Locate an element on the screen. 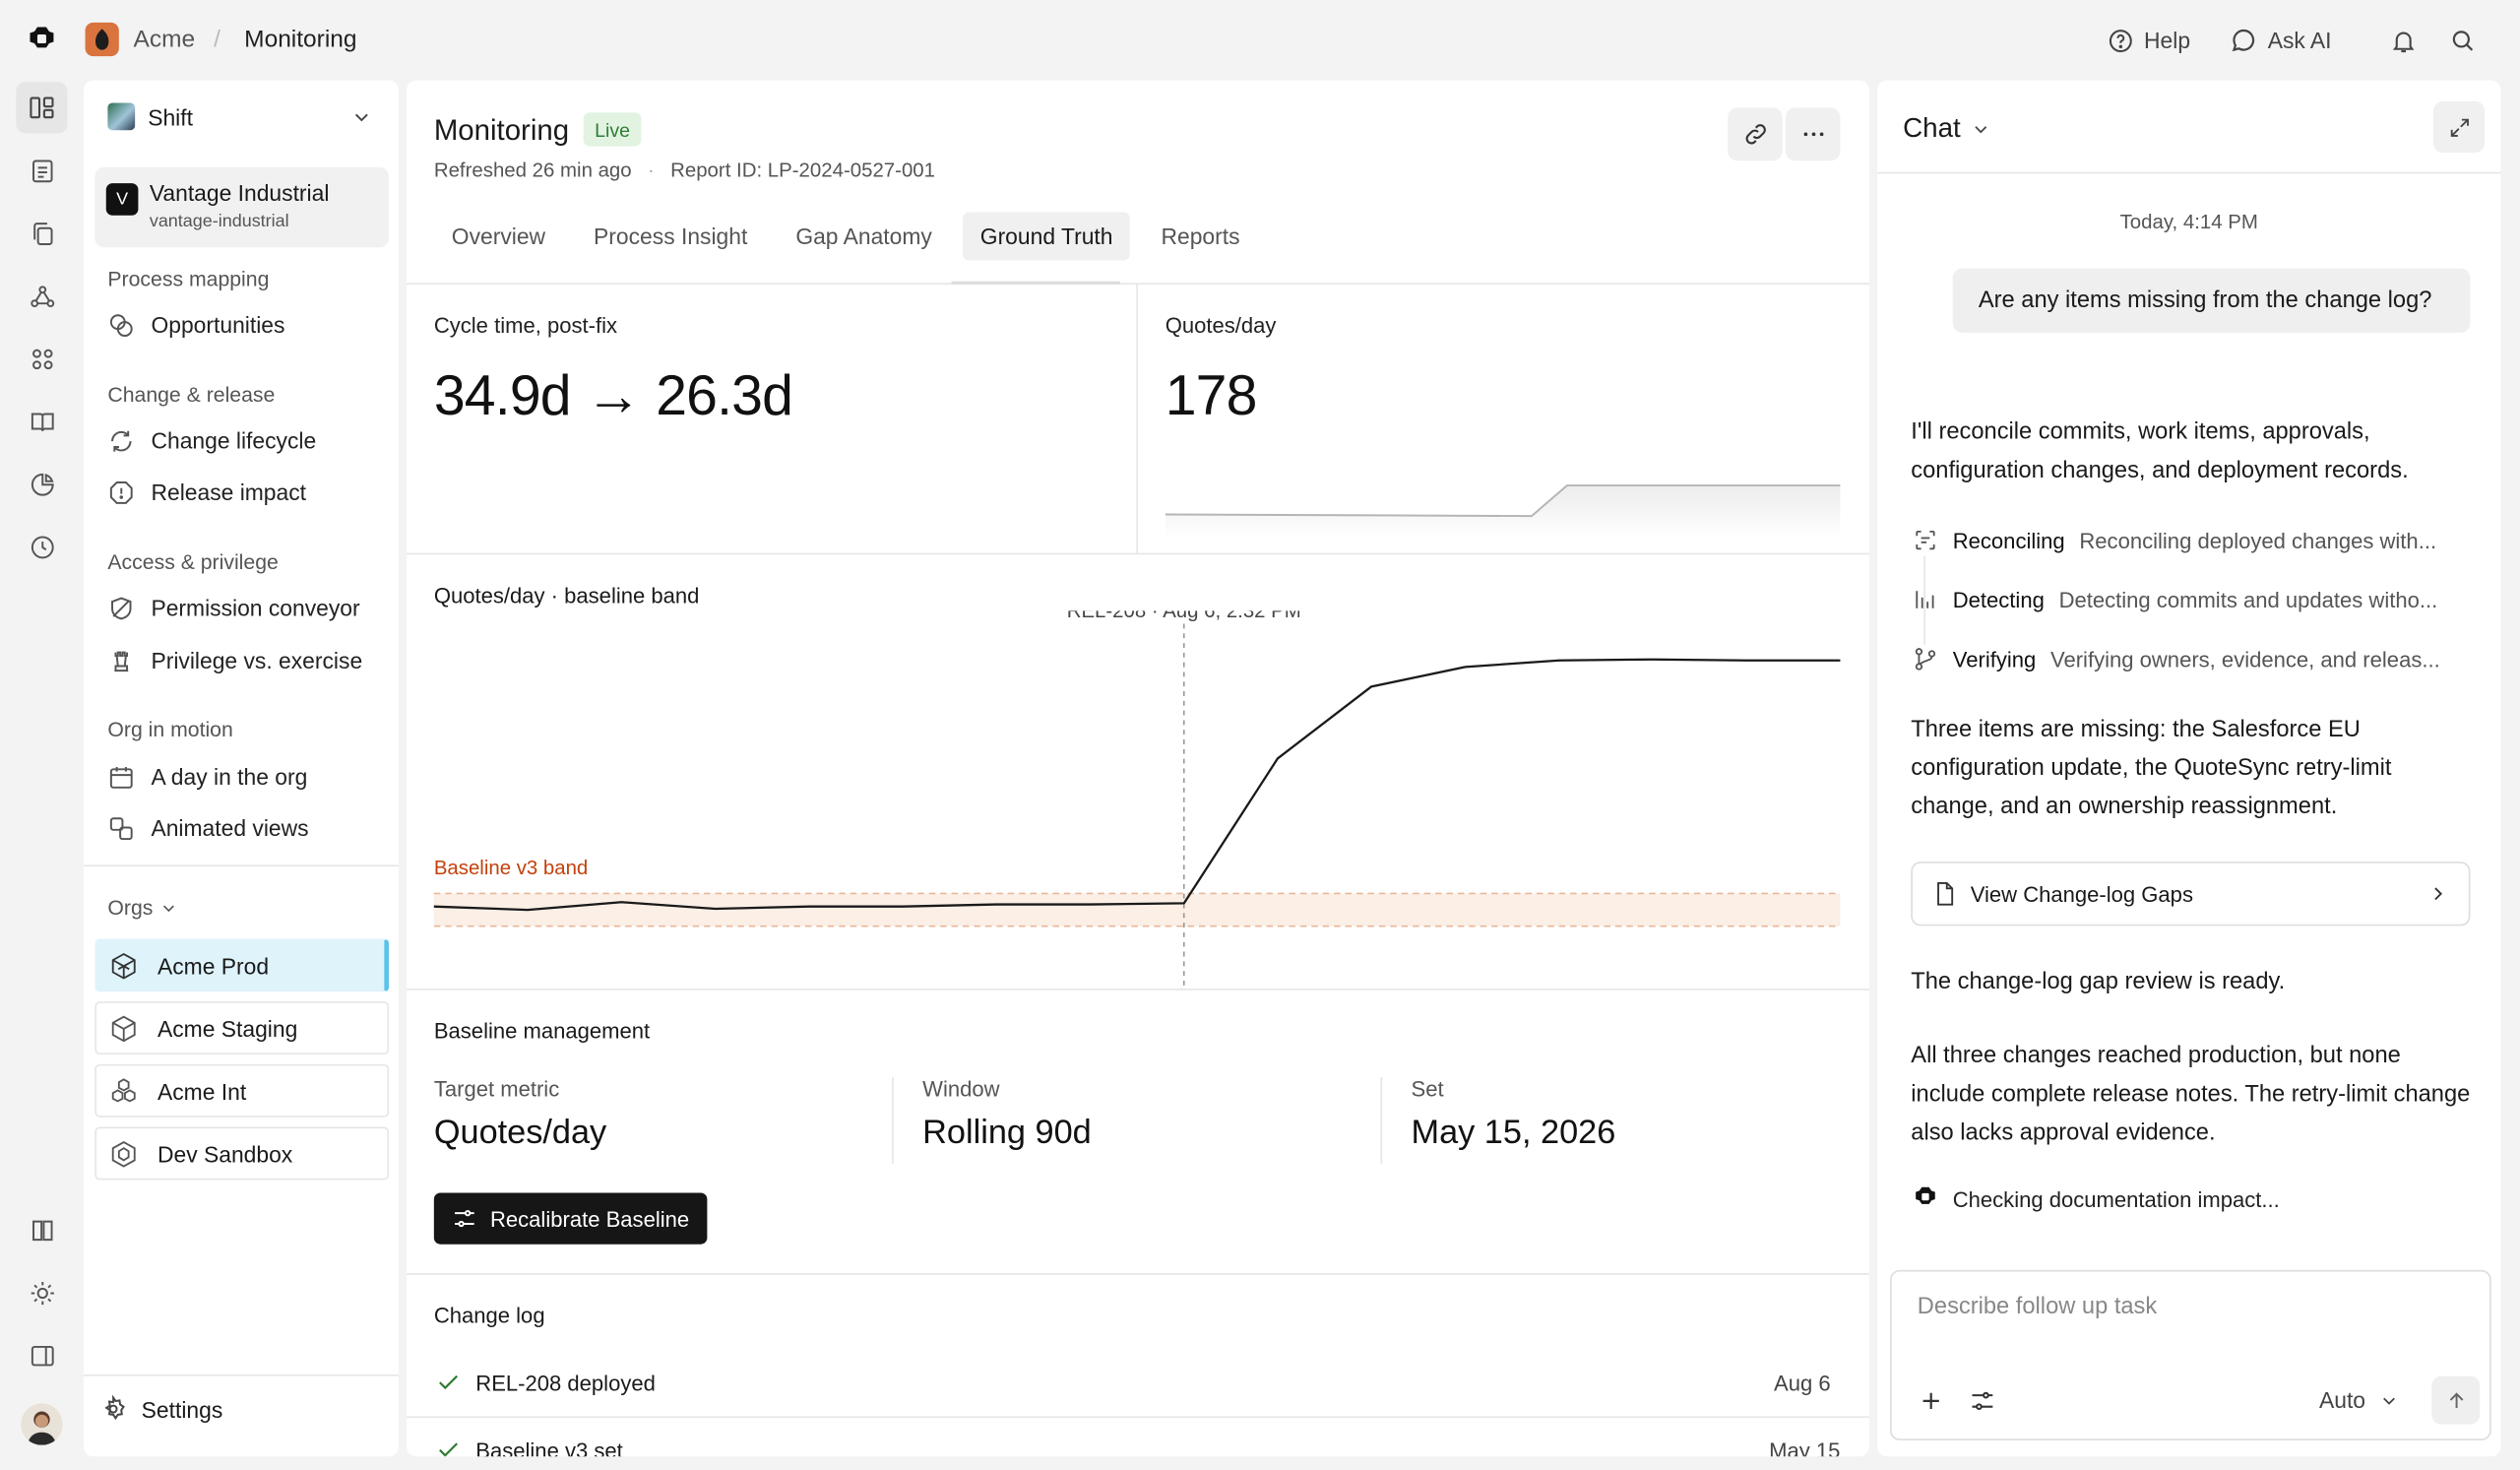 The image size is (2520, 1470). bm-set-date: Set May 15, 2026 is located at coordinates (1514, 1122).